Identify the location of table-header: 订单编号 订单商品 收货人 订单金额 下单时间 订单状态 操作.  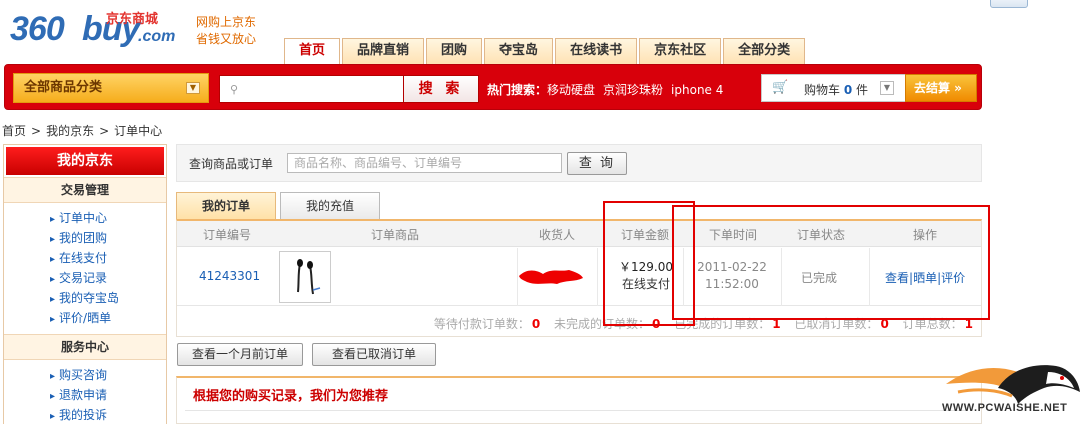
(579, 234).